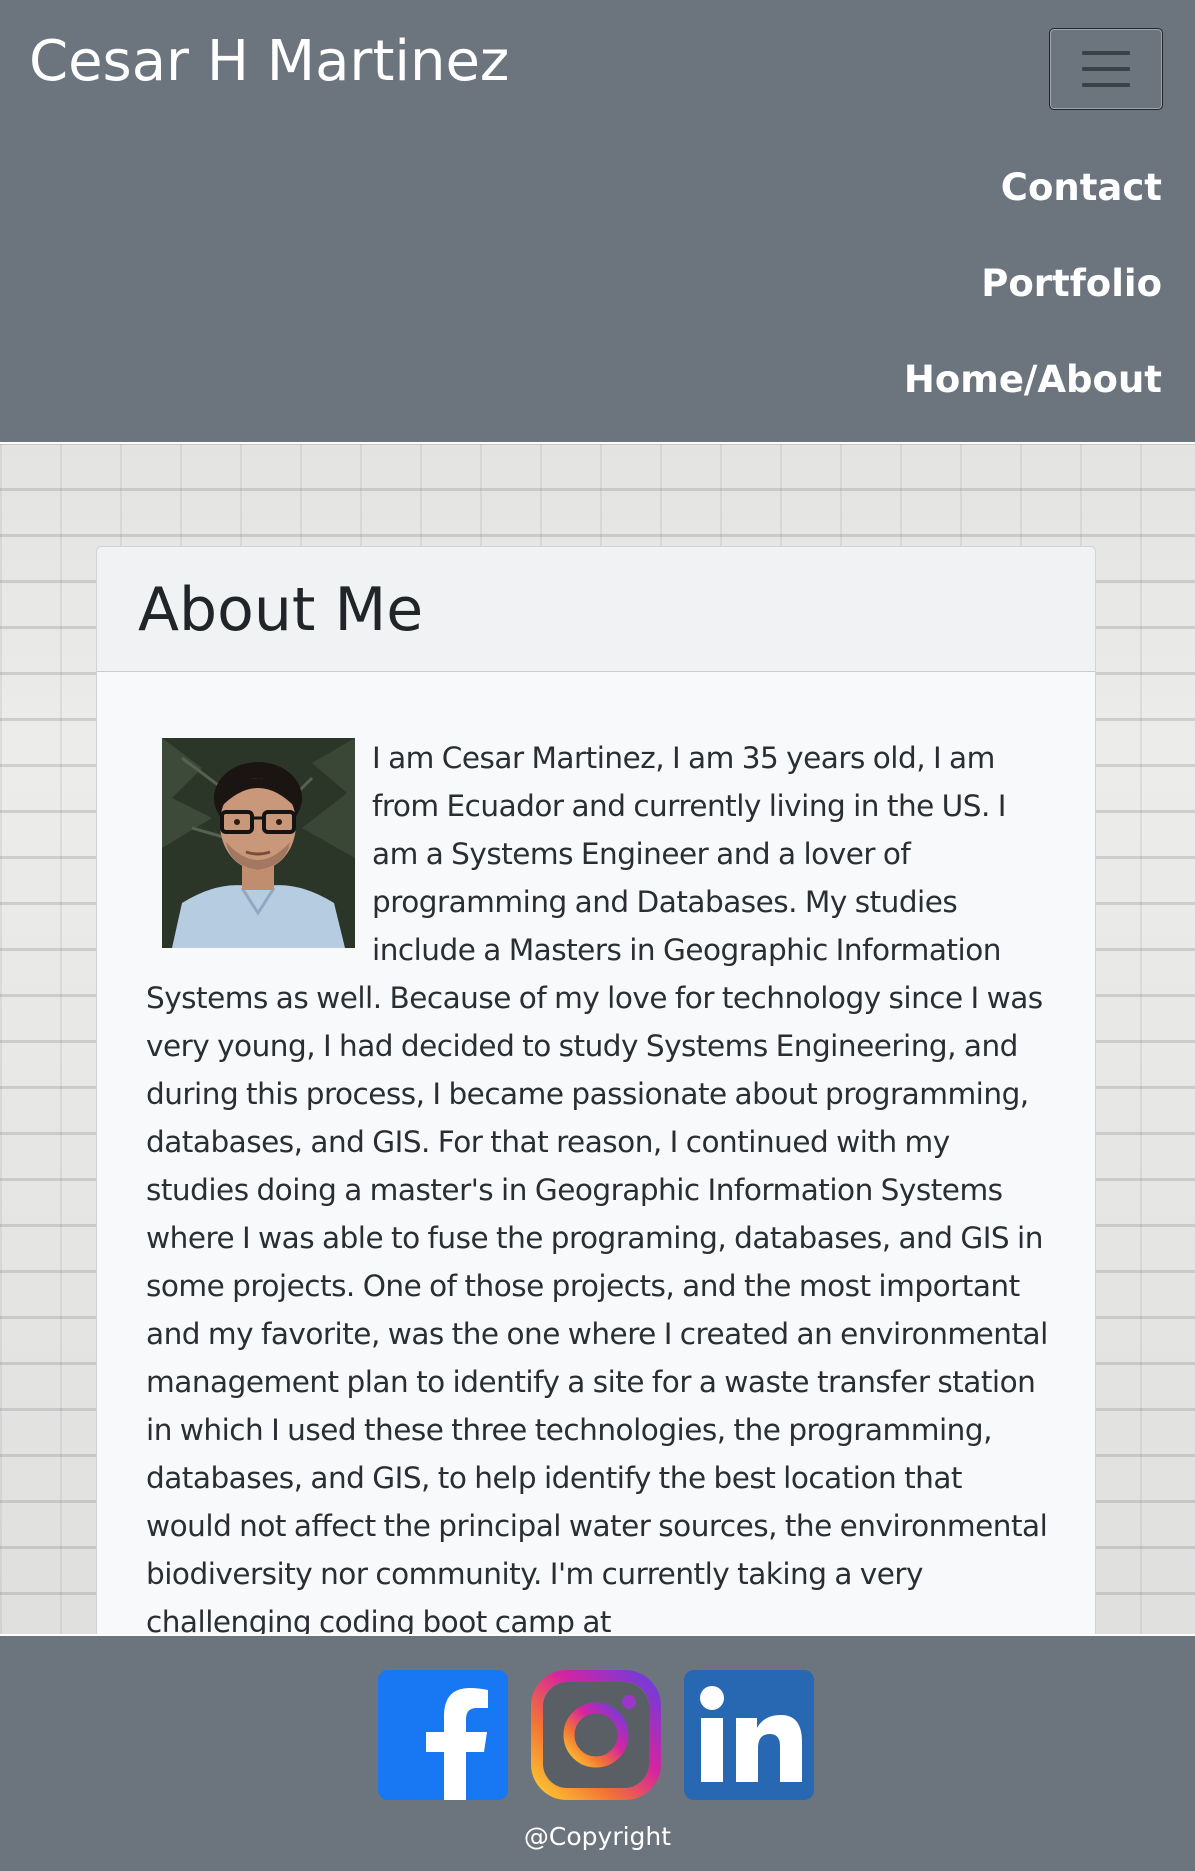 Image resolution: width=1195 pixels, height=1871 pixels. Describe the element at coordinates (597, 1836) in the screenshot. I see `copyright-text: @Copyright` at that location.